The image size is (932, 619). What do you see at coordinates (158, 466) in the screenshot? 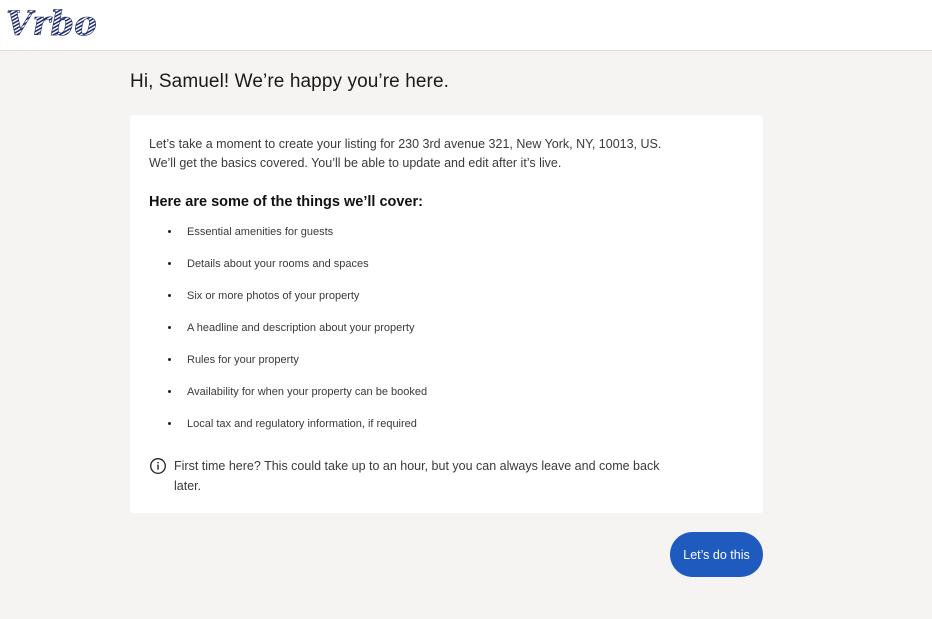
I see `info-icon` at bounding box center [158, 466].